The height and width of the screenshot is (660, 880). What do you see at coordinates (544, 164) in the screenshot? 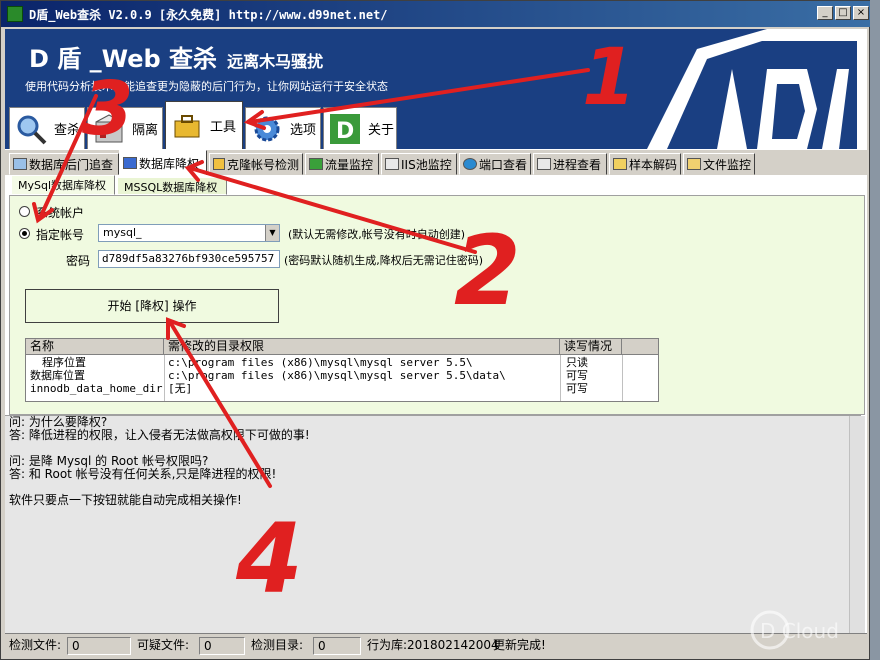
I see `list-icon` at bounding box center [544, 164].